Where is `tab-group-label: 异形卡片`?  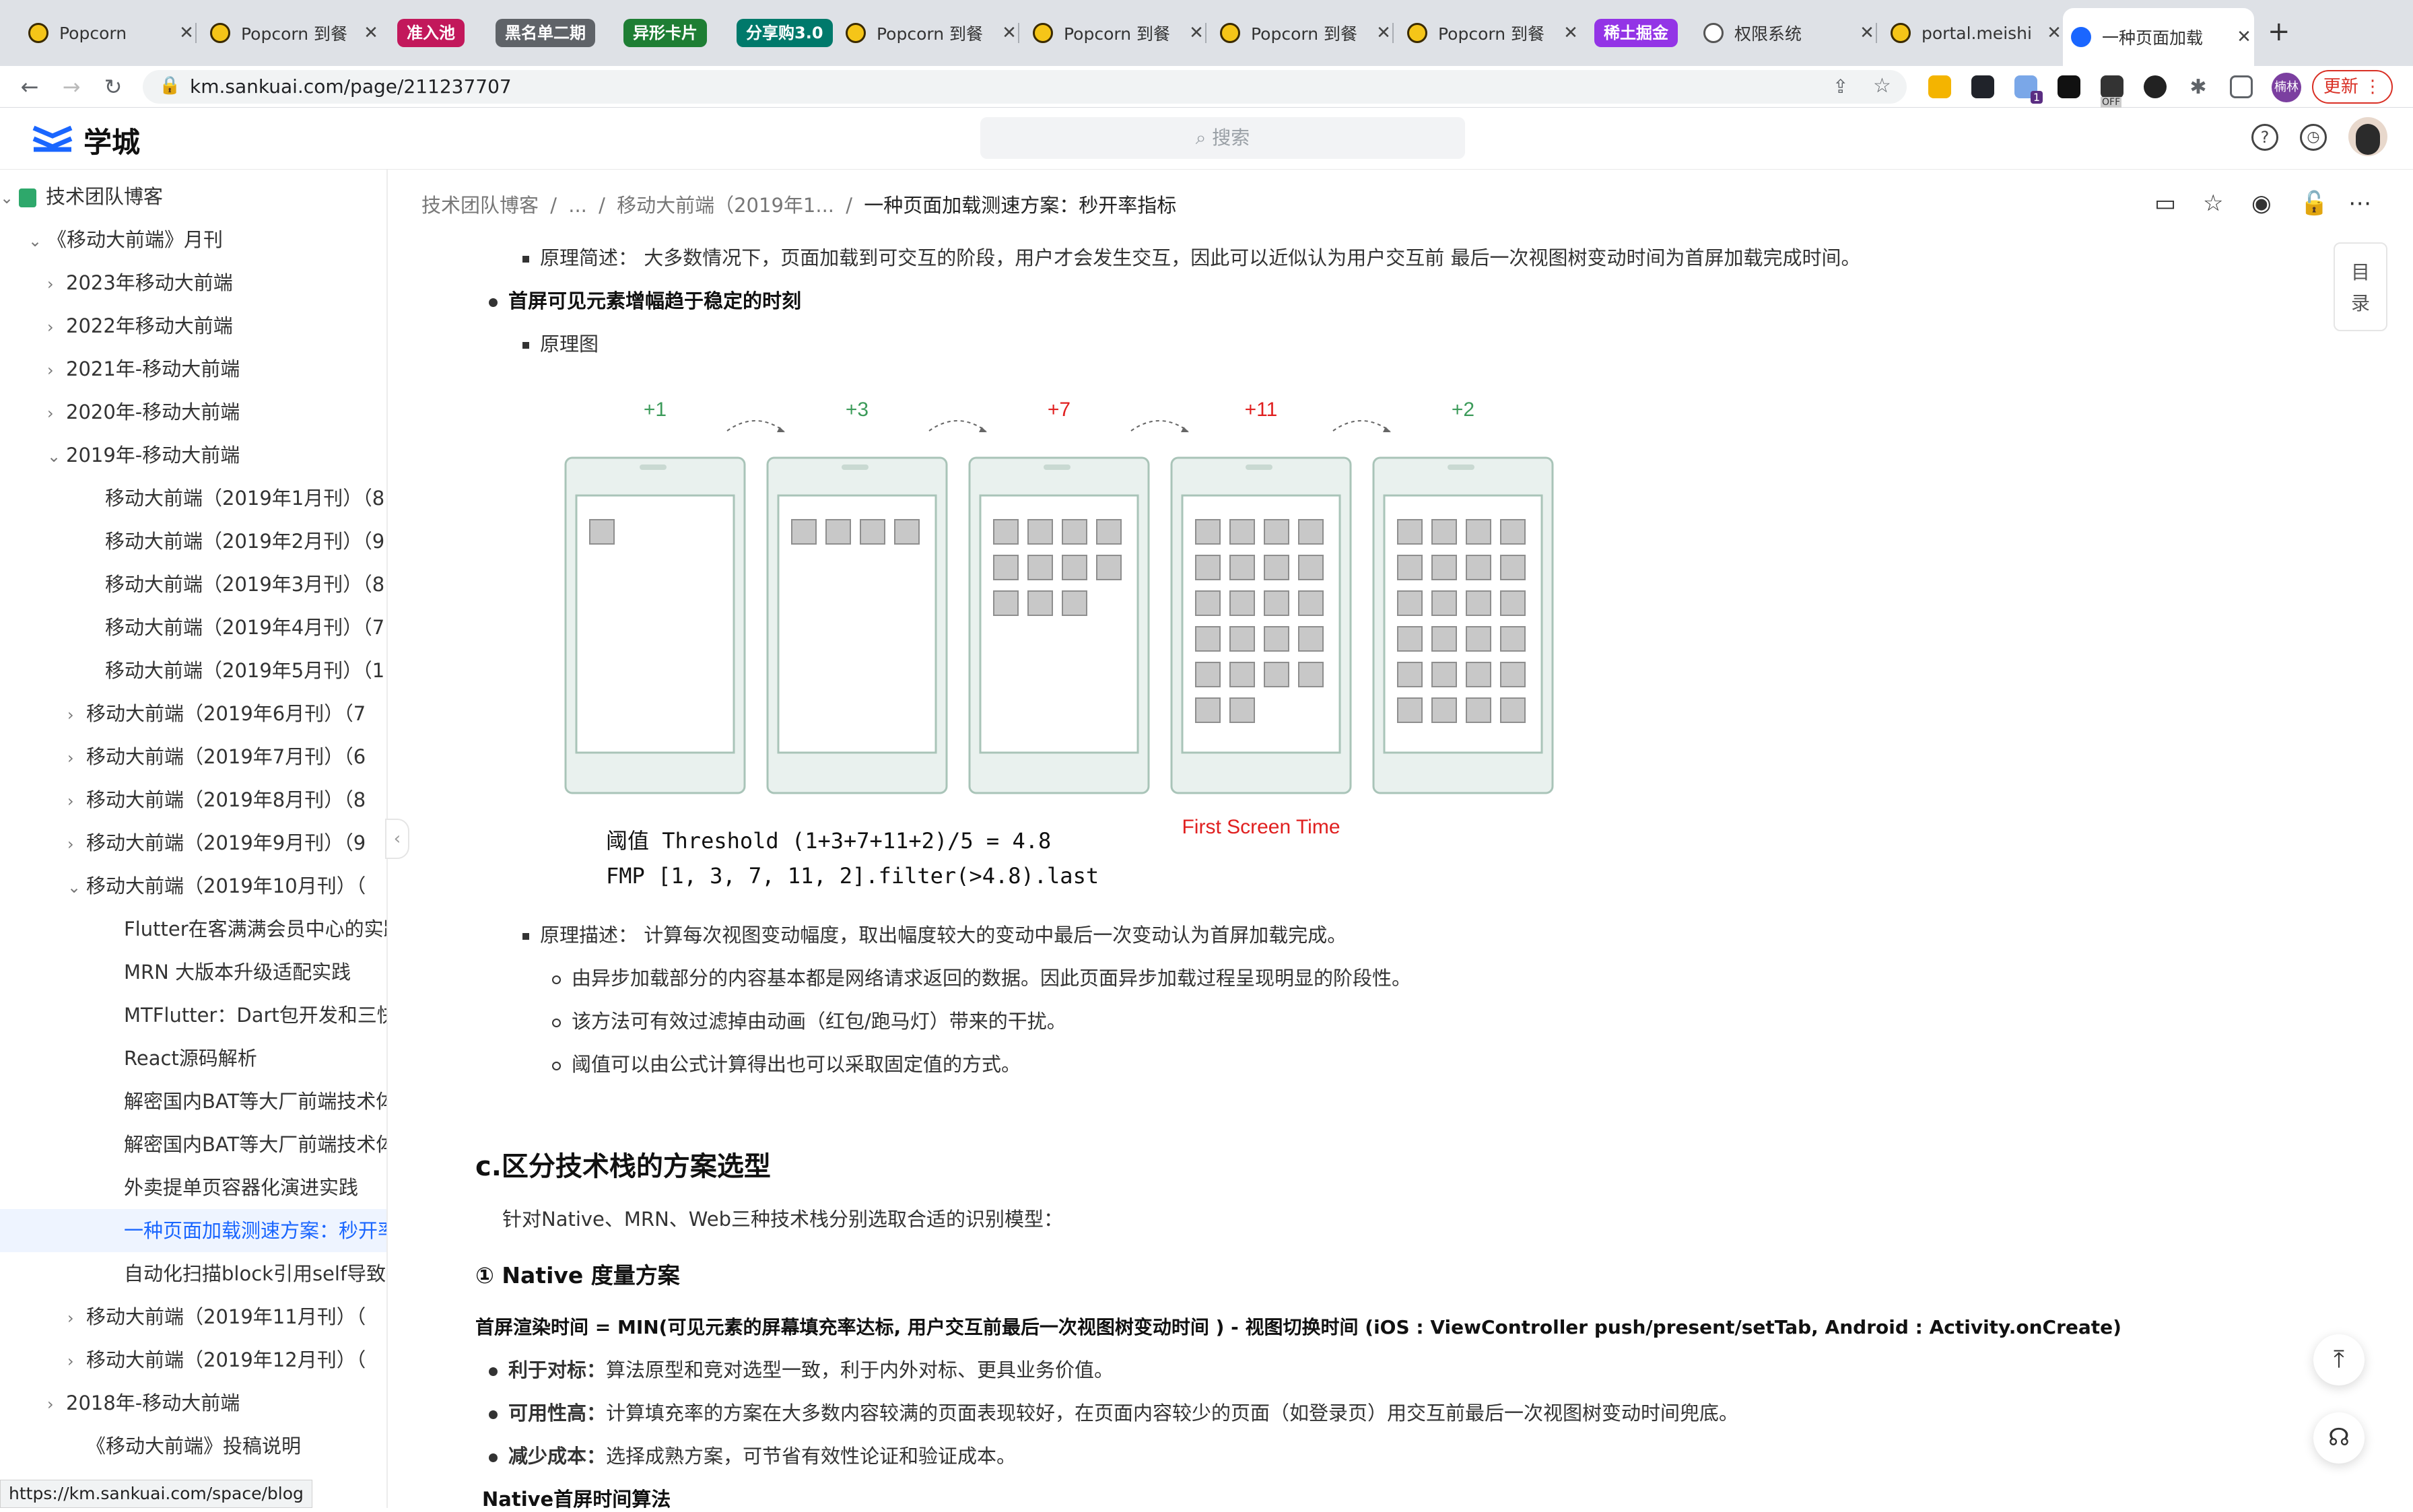
tab-group-label: 异形卡片 is located at coordinates (665, 33).